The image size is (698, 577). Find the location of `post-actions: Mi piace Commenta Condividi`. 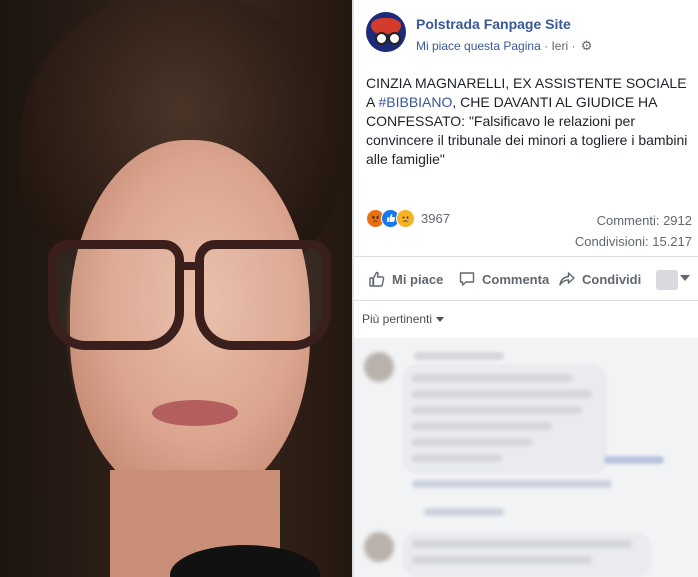

post-actions: Mi piace Commenta Condividi is located at coordinates (526, 279).